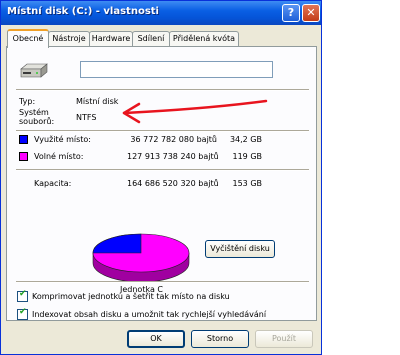 The image size is (400, 355). I want to click on arrow-shaft, so click(195, 107).